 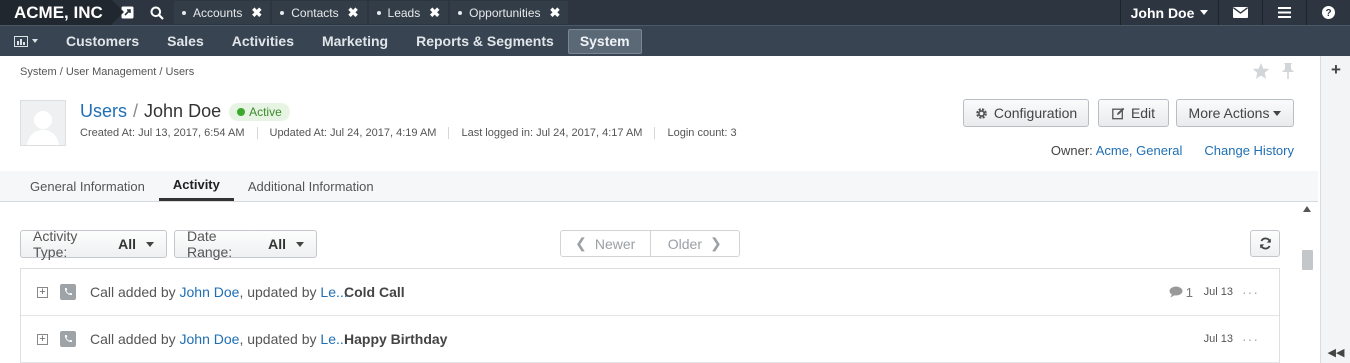 I want to click on user-menu: John Doe, so click(x=1169, y=12).